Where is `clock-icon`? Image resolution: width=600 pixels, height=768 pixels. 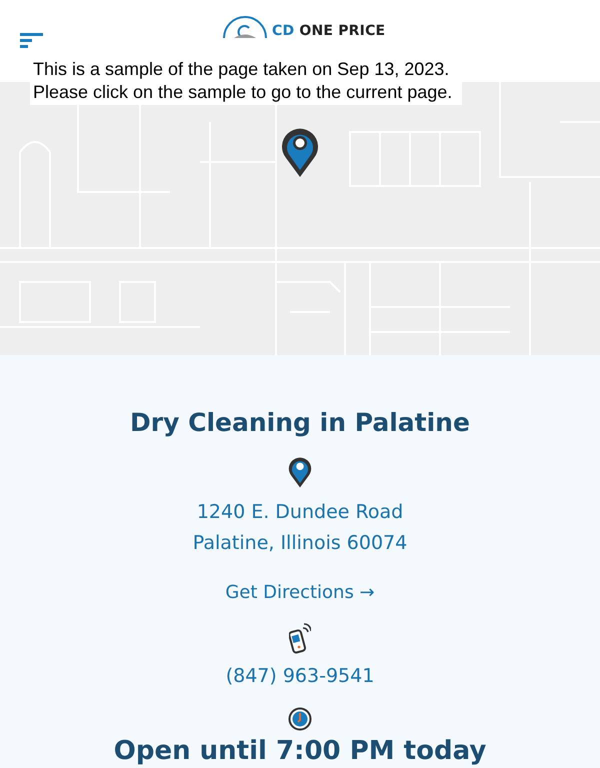 clock-icon is located at coordinates (300, 718).